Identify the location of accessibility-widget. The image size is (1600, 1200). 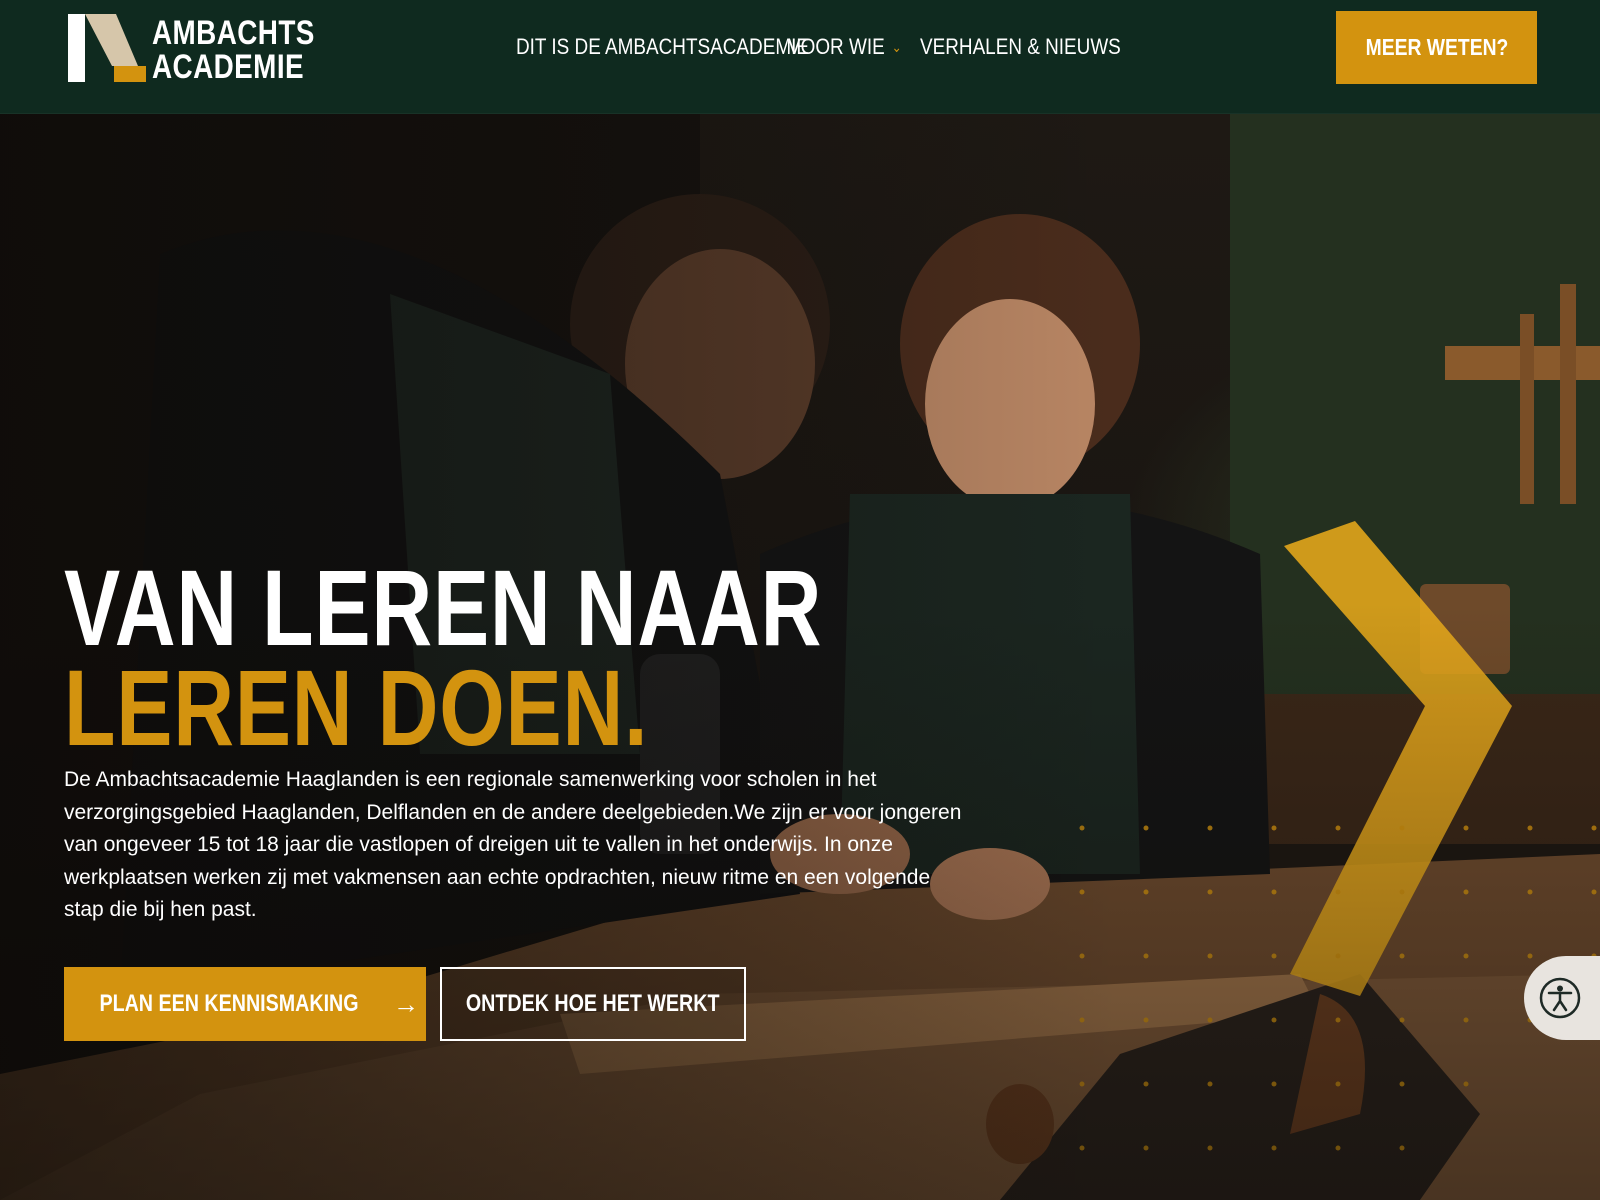
(1562, 998).